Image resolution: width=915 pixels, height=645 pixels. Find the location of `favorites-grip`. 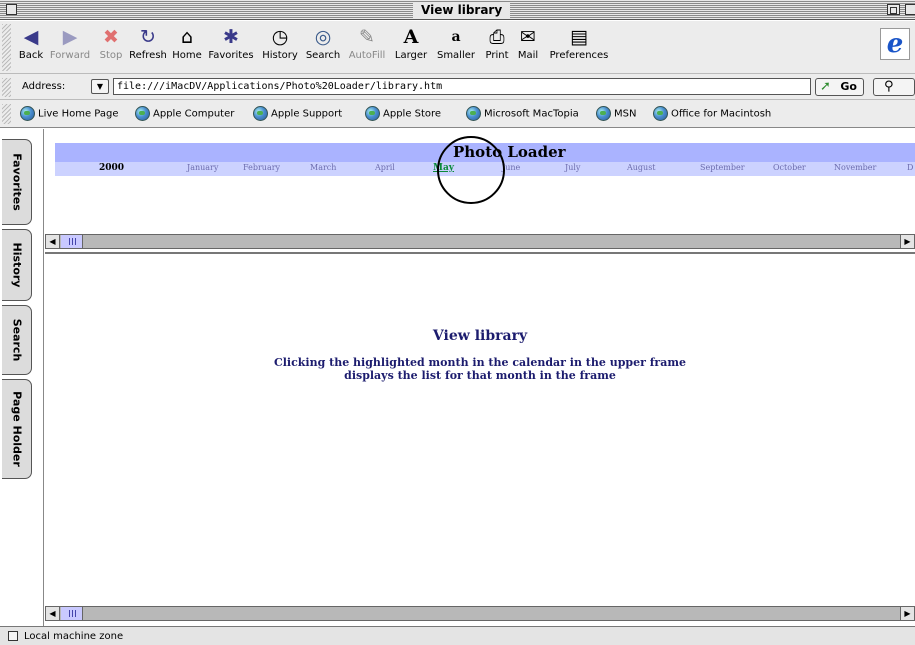

favorites-grip is located at coordinates (6, 114).